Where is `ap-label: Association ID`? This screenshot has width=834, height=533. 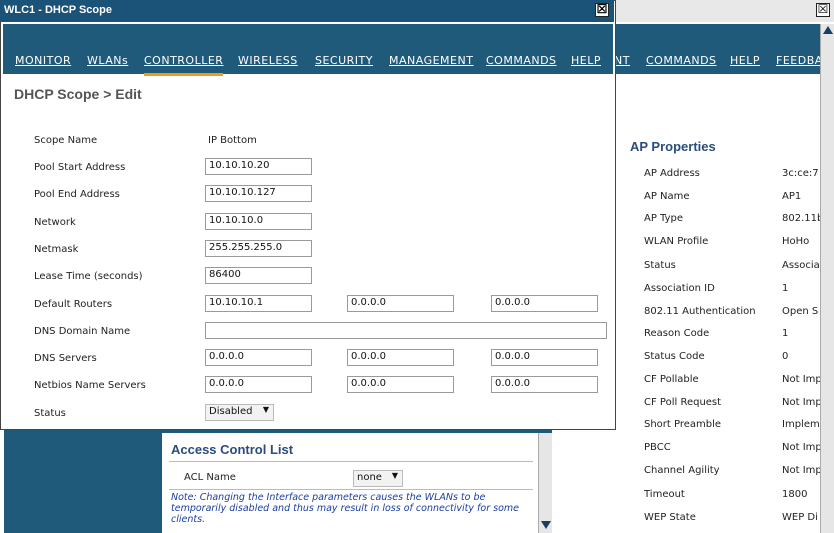 ap-label: Association ID is located at coordinates (679, 288).